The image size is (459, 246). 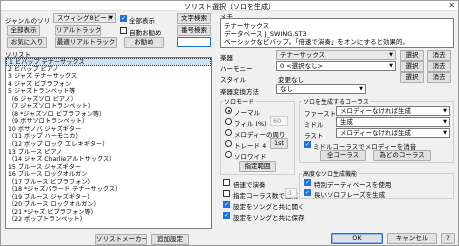 I want to click on list-item: （20 ブルース ロックオルガン）, so click(x=108, y=205).